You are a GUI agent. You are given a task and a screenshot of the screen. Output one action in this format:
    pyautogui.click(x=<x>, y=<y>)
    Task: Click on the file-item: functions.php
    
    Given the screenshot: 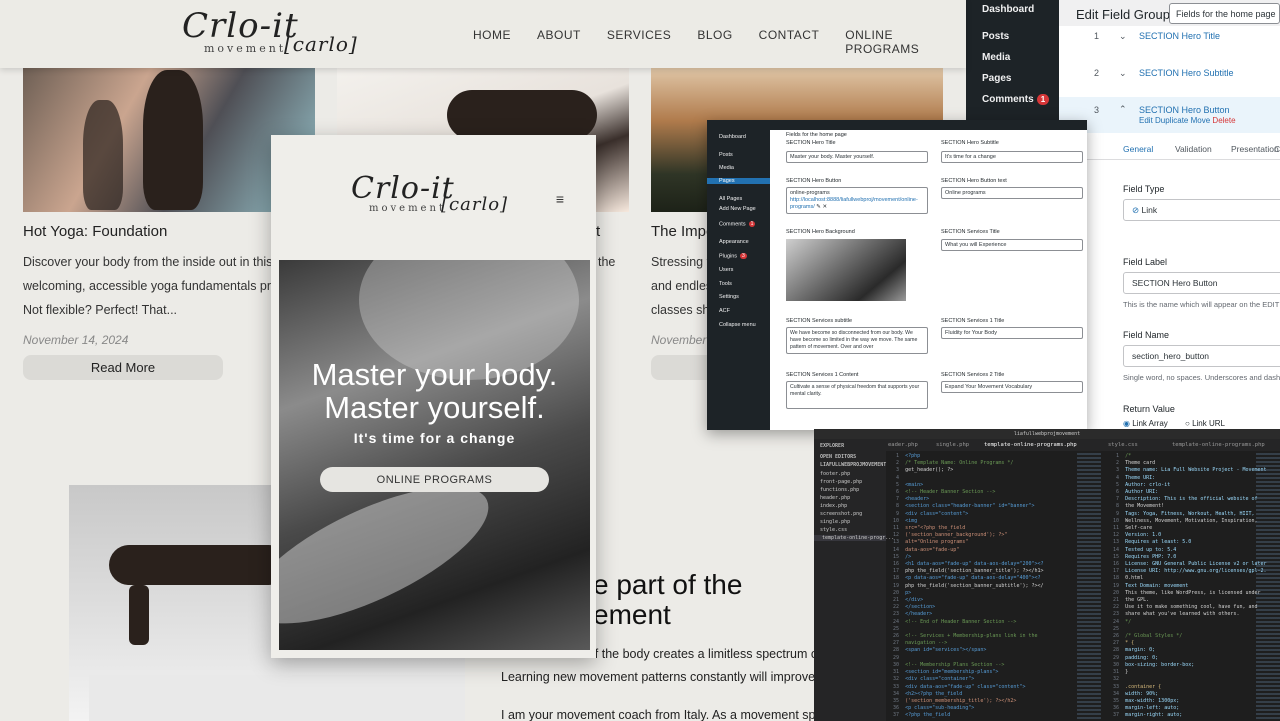 What is the action you would take?
    pyautogui.click(x=839, y=490)
    